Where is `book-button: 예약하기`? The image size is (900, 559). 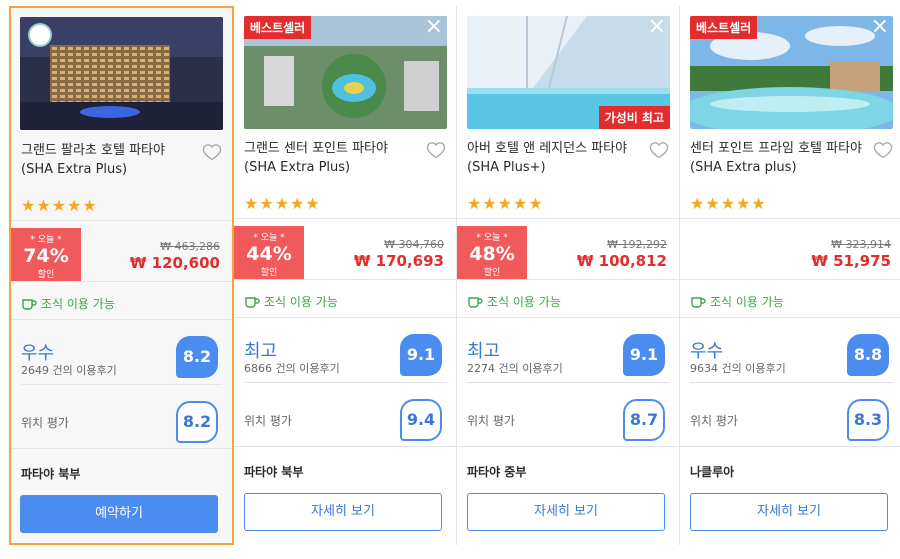 book-button: 예약하기 is located at coordinates (119, 514).